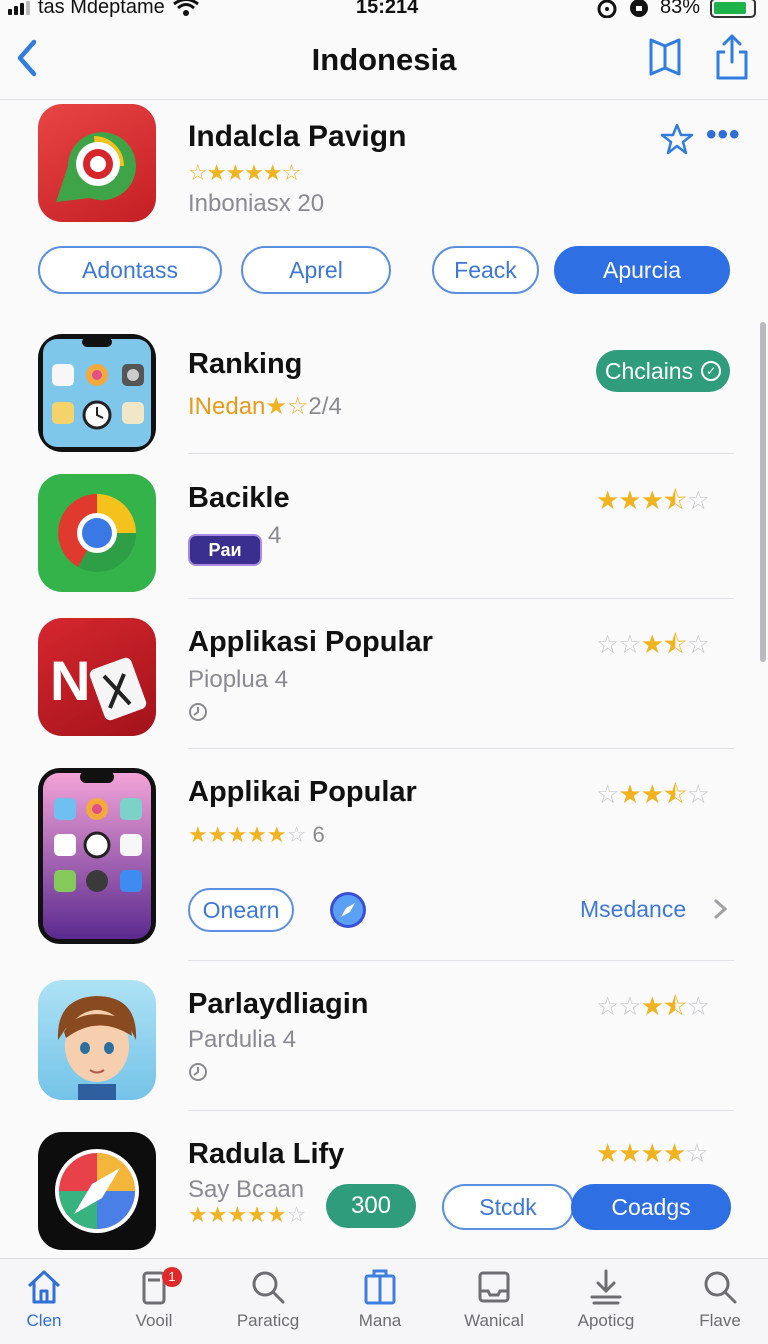  What do you see at coordinates (733, 9) in the screenshot?
I see `battery-icon` at bounding box center [733, 9].